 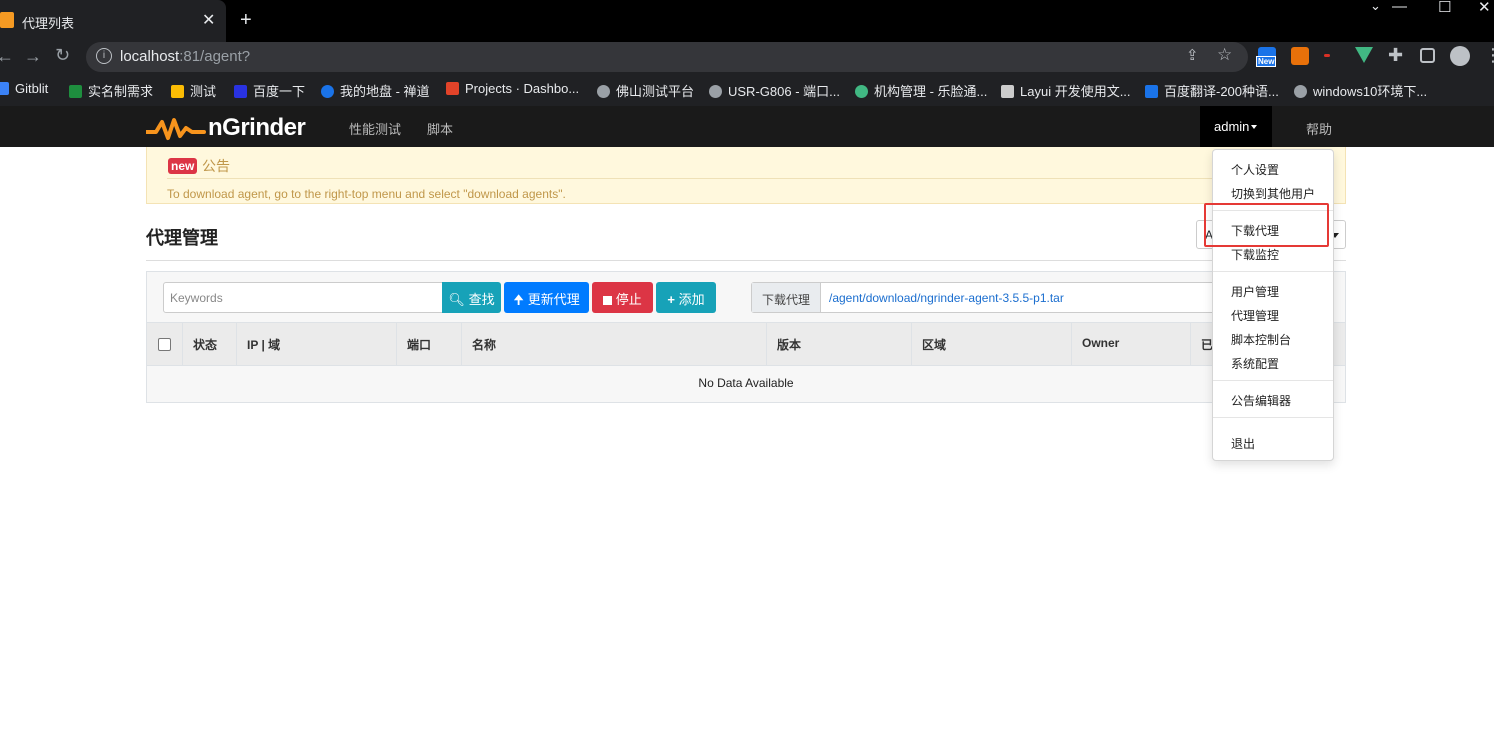 What do you see at coordinates (209, 344) in the screenshot?
I see `column-status: 状态` at bounding box center [209, 344].